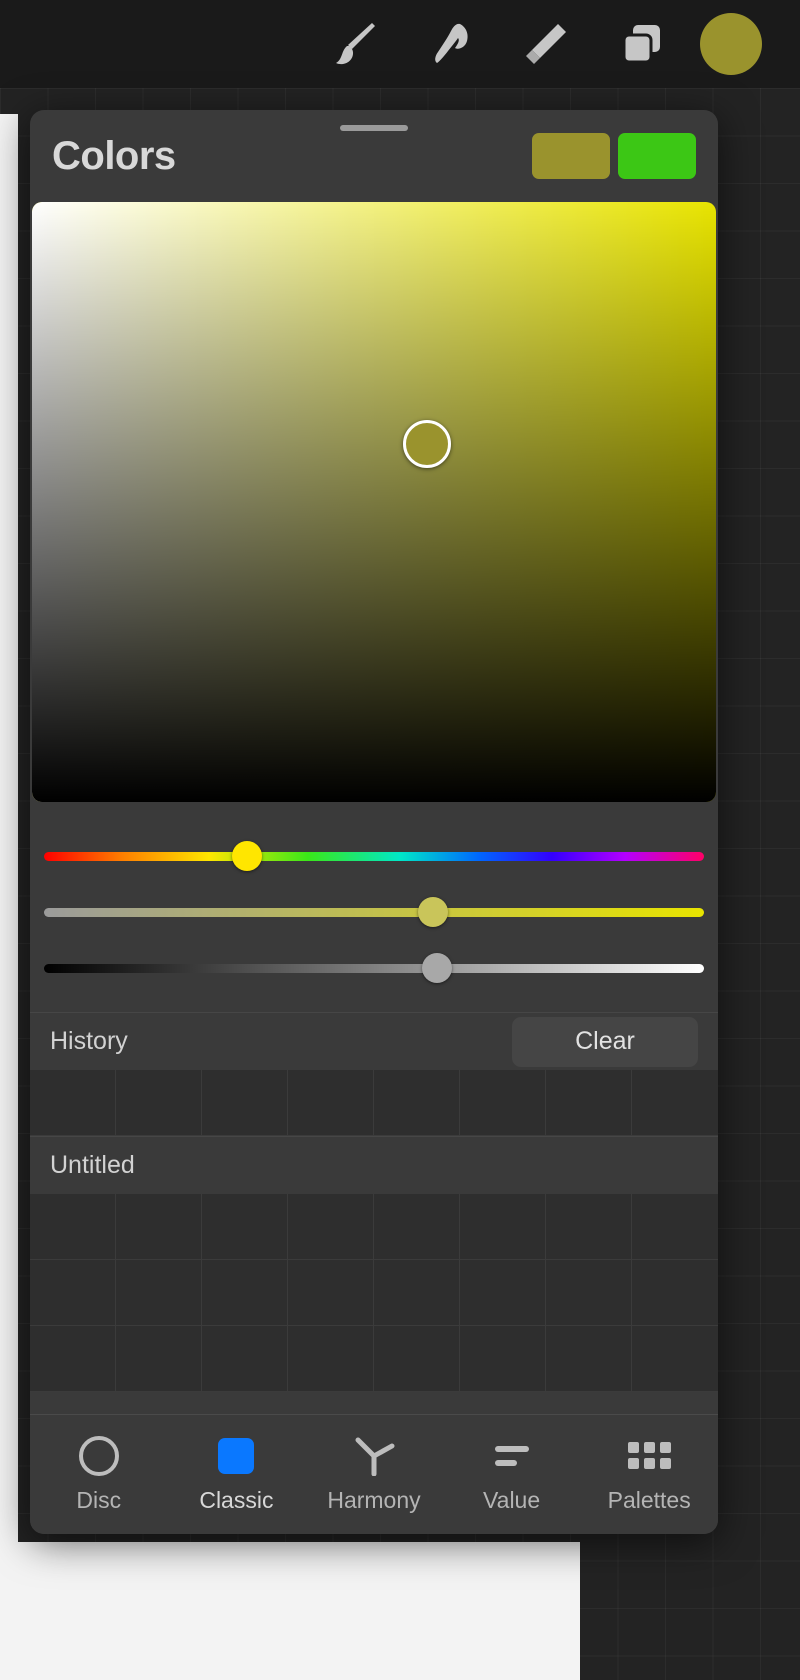 This screenshot has height=1680, width=800. I want to click on secondary-color-swatch, so click(657, 156).